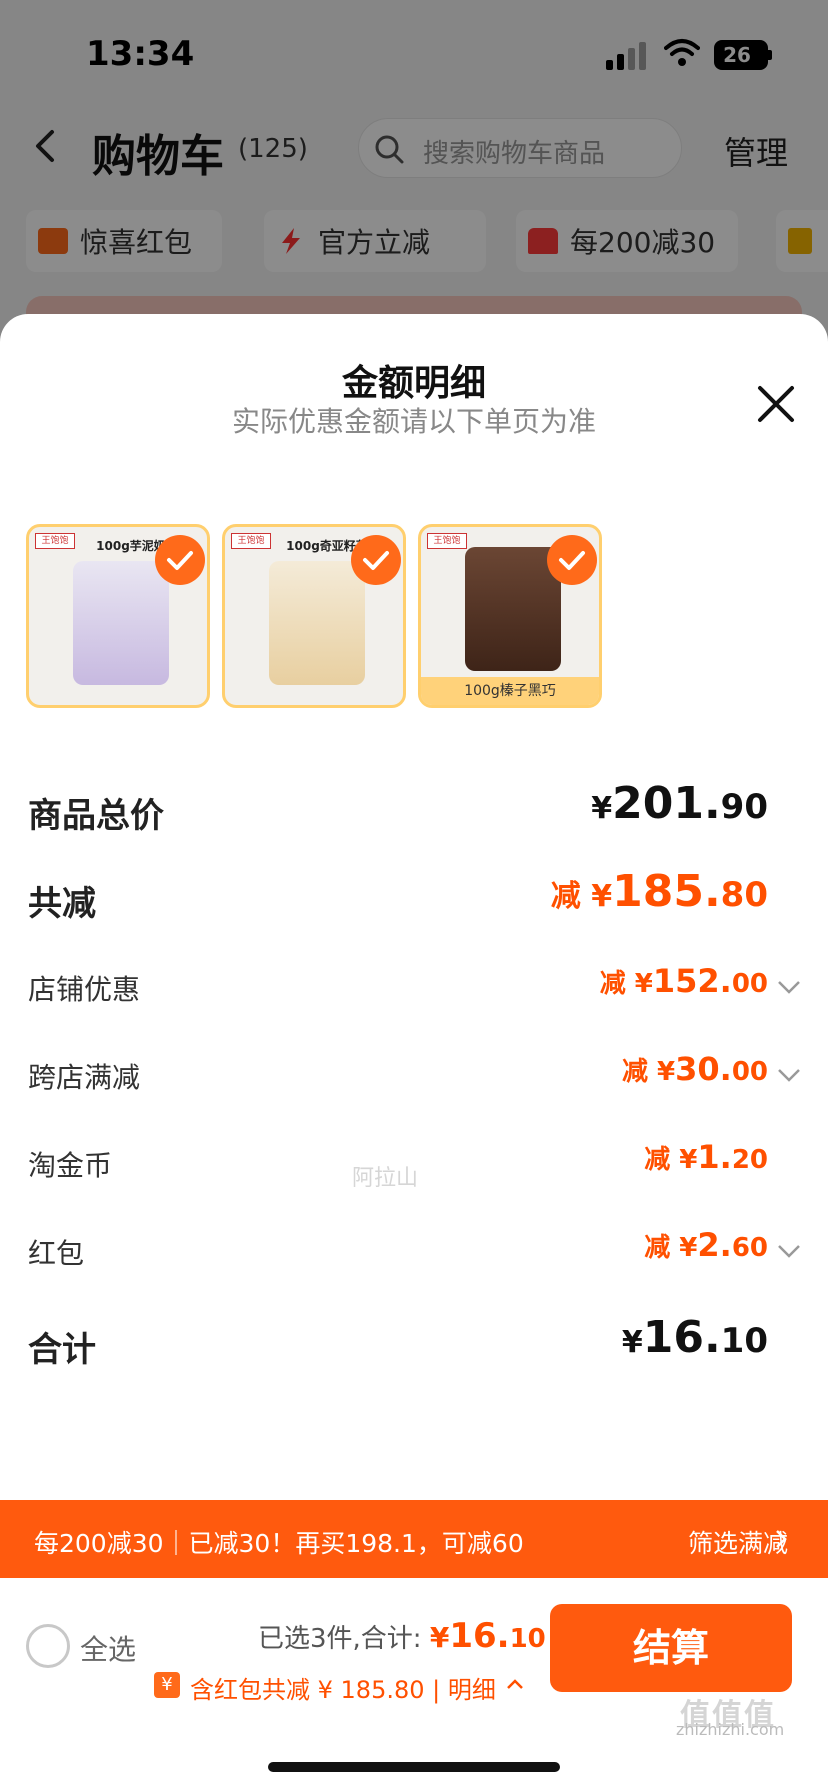 This screenshot has width=828, height=1792. I want to click on row-value-total-discount: 减 ¥185.80, so click(659, 891).